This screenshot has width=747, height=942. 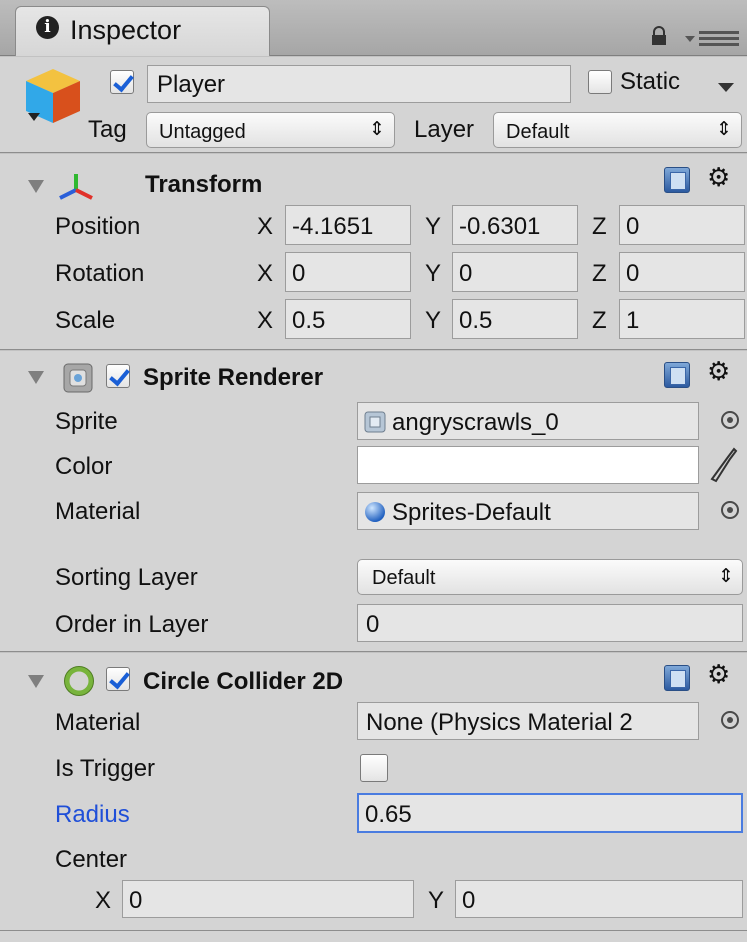 I want to click on scale-z-field: 1, so click(x=682, y=319).